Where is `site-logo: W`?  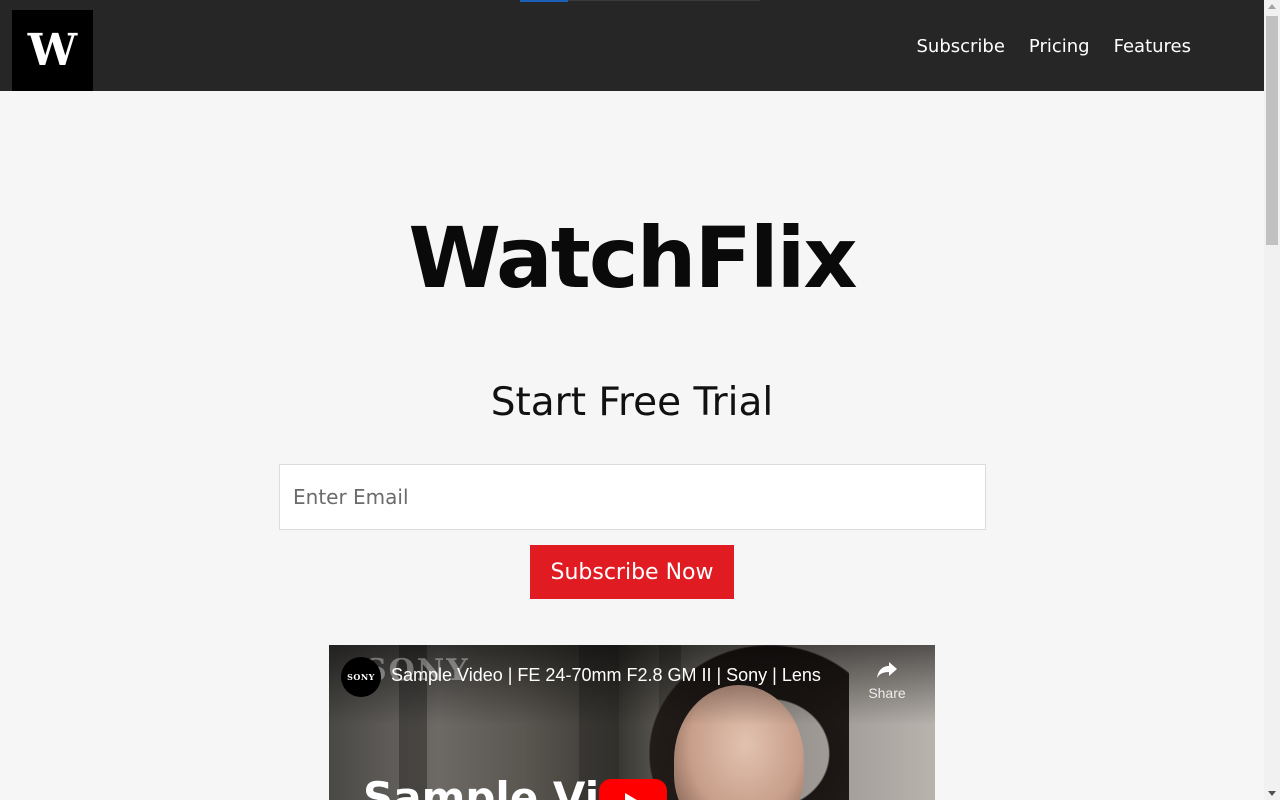
site-logo: W is located at coordinates (52, 50).